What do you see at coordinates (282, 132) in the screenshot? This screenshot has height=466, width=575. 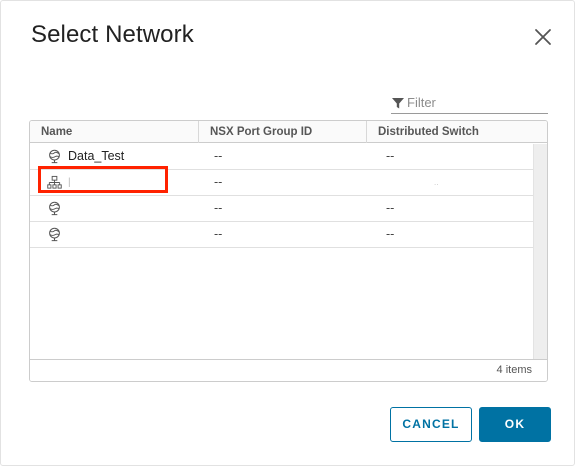 I see `column-header-nsx-port-group-id: NSX Port Group ID` at bounding box center [282, 132].